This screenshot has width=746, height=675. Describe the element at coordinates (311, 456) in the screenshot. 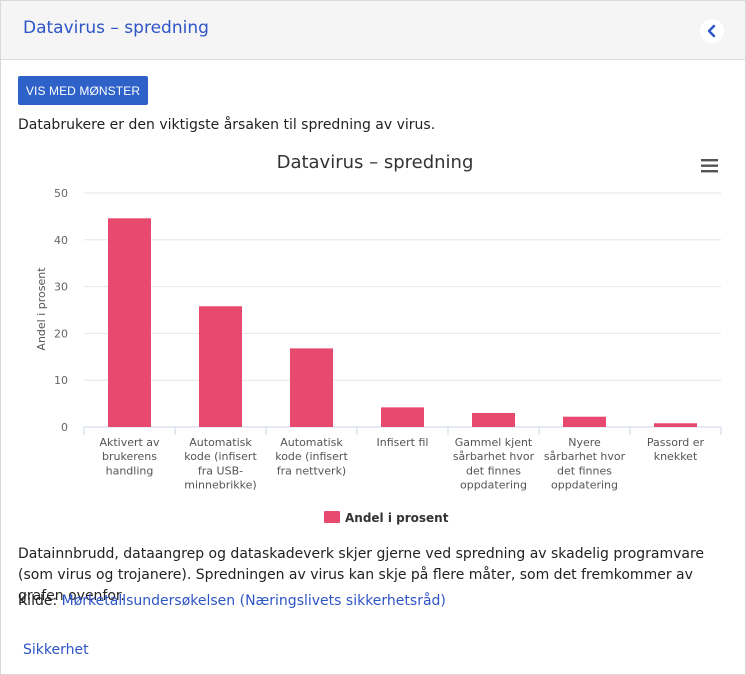

I see `x-tick-label: Automatisk kode (infisert fra nettverk)` at that location.